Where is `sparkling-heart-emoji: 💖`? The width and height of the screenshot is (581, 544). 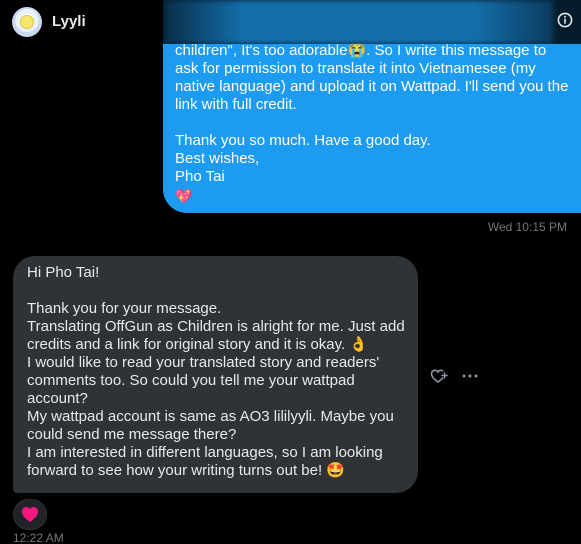 sparkling-heart-emoji: 💖 is located at coordinates (184, 196).